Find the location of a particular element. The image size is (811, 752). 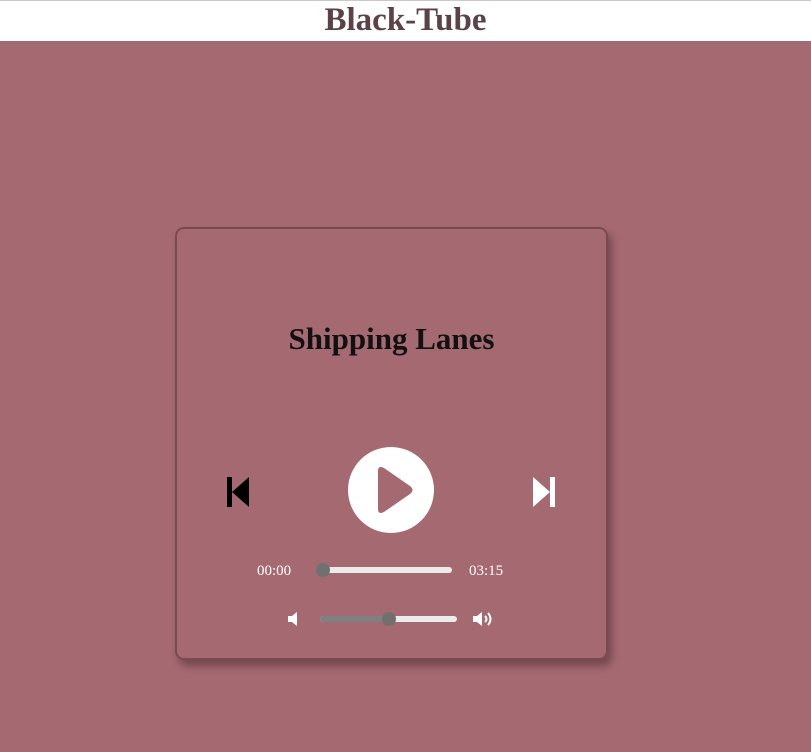

current-time: 00:00 is located at coordinates (274, 571).